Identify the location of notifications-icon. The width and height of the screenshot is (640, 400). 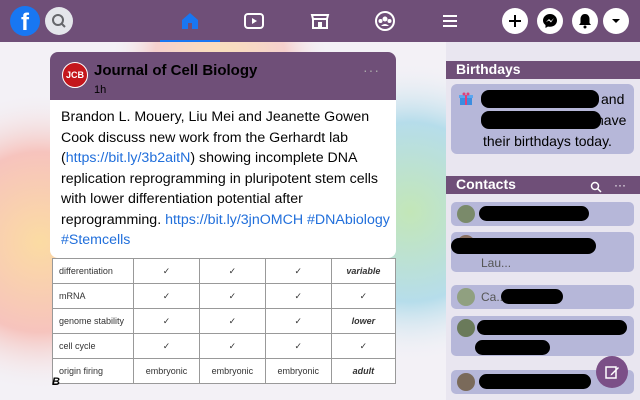
(585, 21).